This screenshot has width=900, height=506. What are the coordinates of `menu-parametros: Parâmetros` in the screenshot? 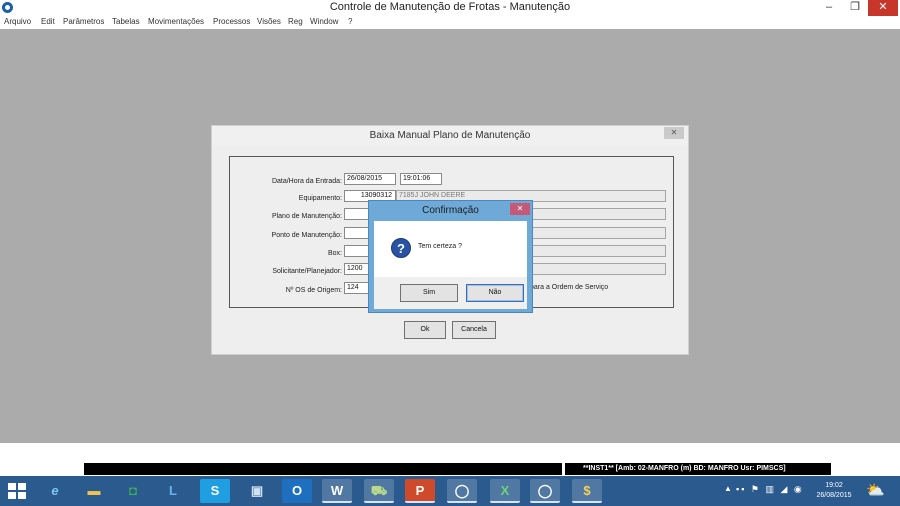 It's located at (83, 21).